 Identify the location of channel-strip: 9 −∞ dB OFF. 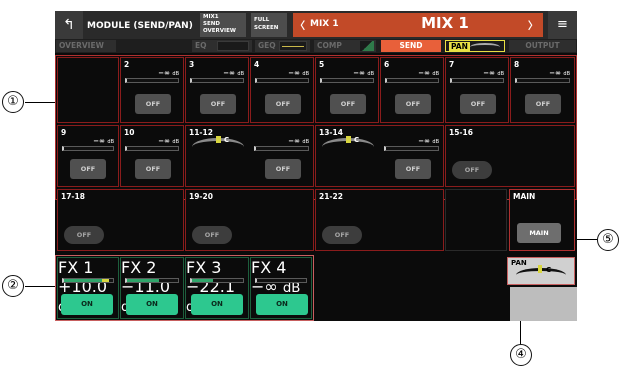
(88, 156).